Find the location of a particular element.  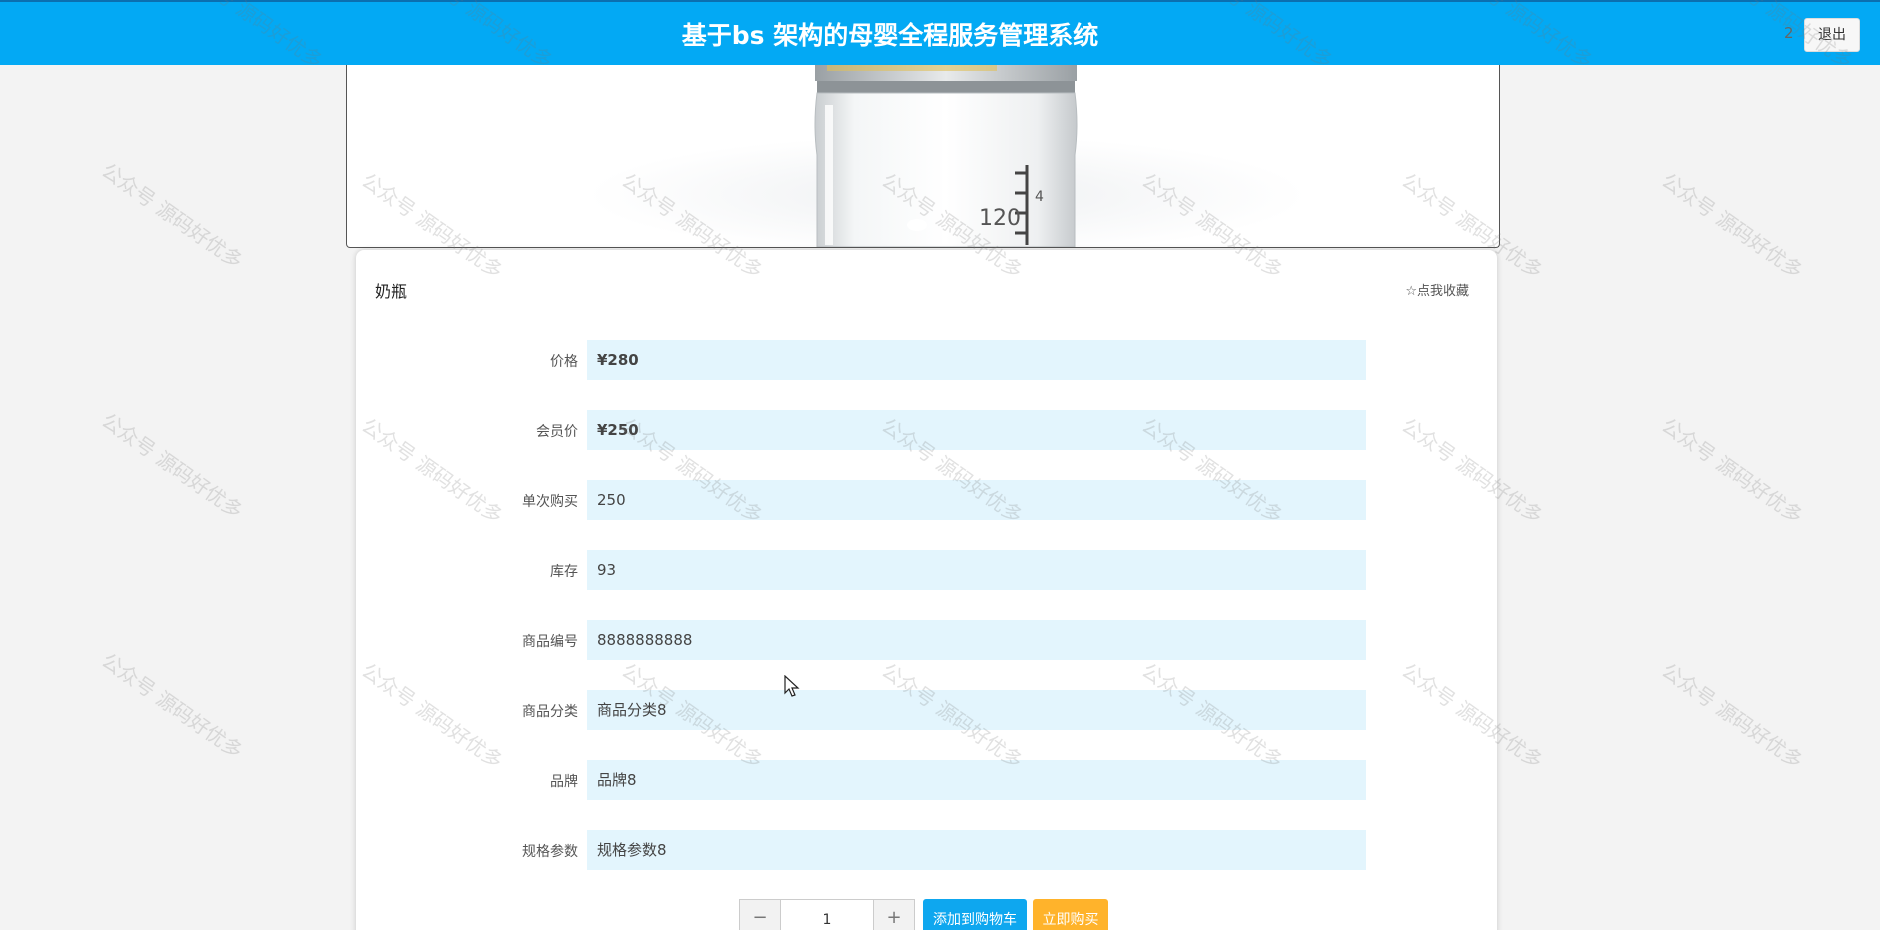

detail-row-specs: 规格参数 规格参数8 is located at coordinates (926, 850).